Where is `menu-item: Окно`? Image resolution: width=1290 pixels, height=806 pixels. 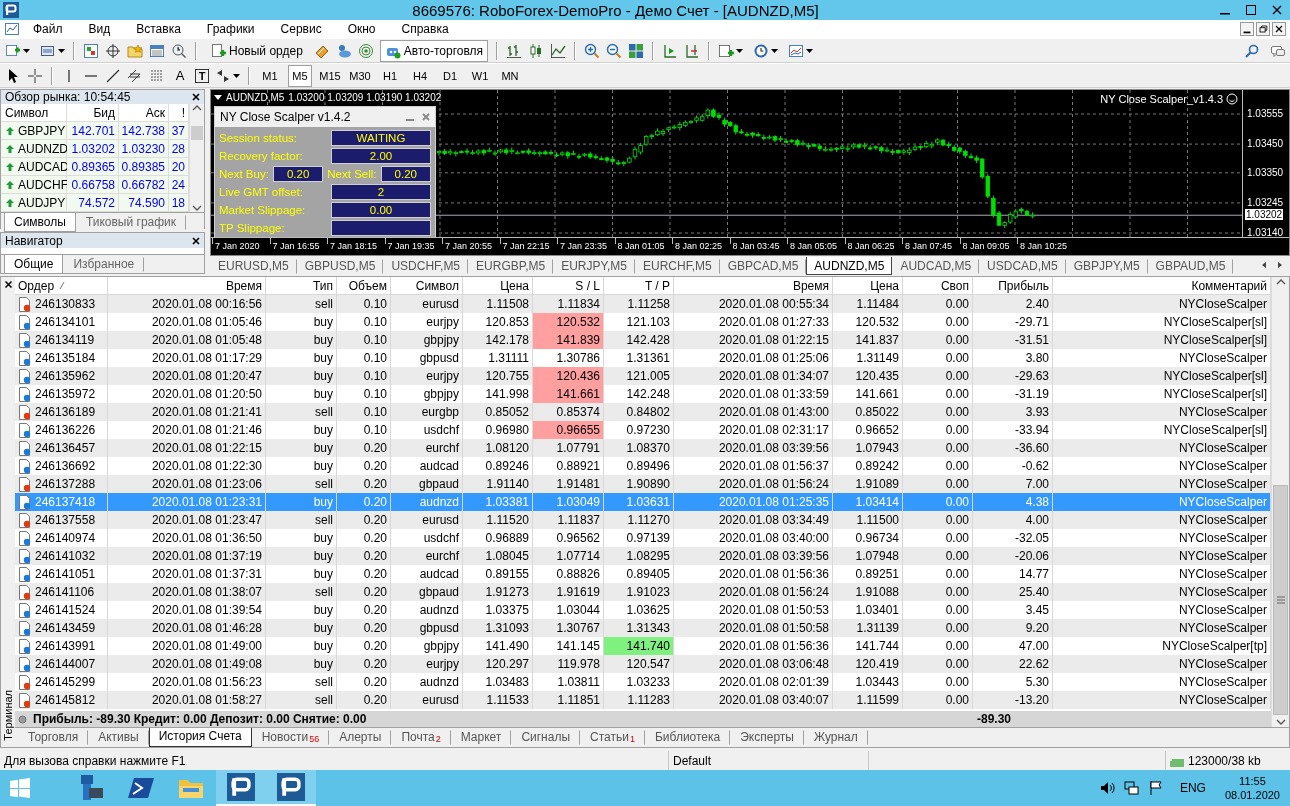 menu-item: Окно is located at coordinates (361, 29).